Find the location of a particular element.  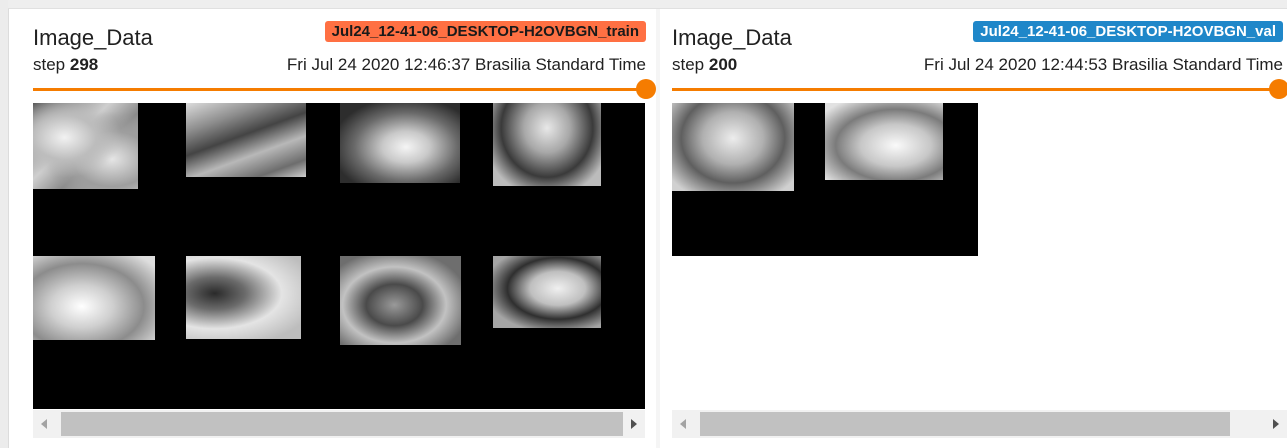

left-panel-edge is located at coordinates (4, 224).